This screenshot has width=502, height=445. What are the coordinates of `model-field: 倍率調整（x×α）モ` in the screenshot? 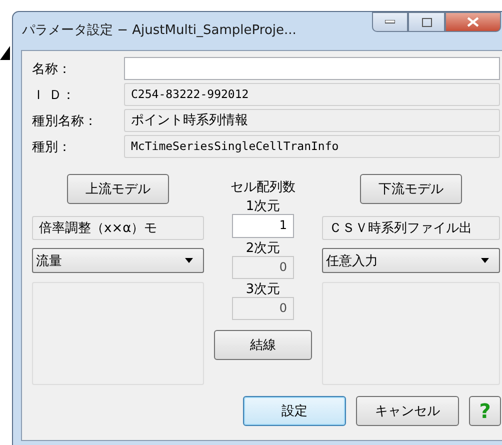 It's located at (118, 228).